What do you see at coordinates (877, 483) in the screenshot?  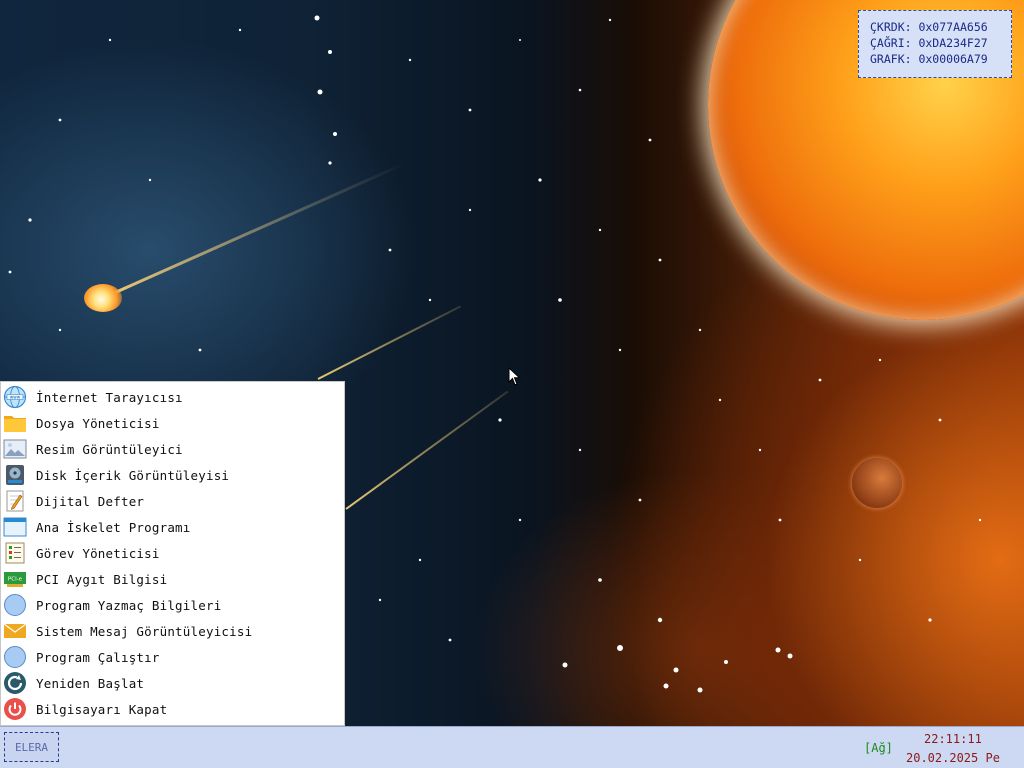 I see `small-moon` at bounding box center [877, 483].